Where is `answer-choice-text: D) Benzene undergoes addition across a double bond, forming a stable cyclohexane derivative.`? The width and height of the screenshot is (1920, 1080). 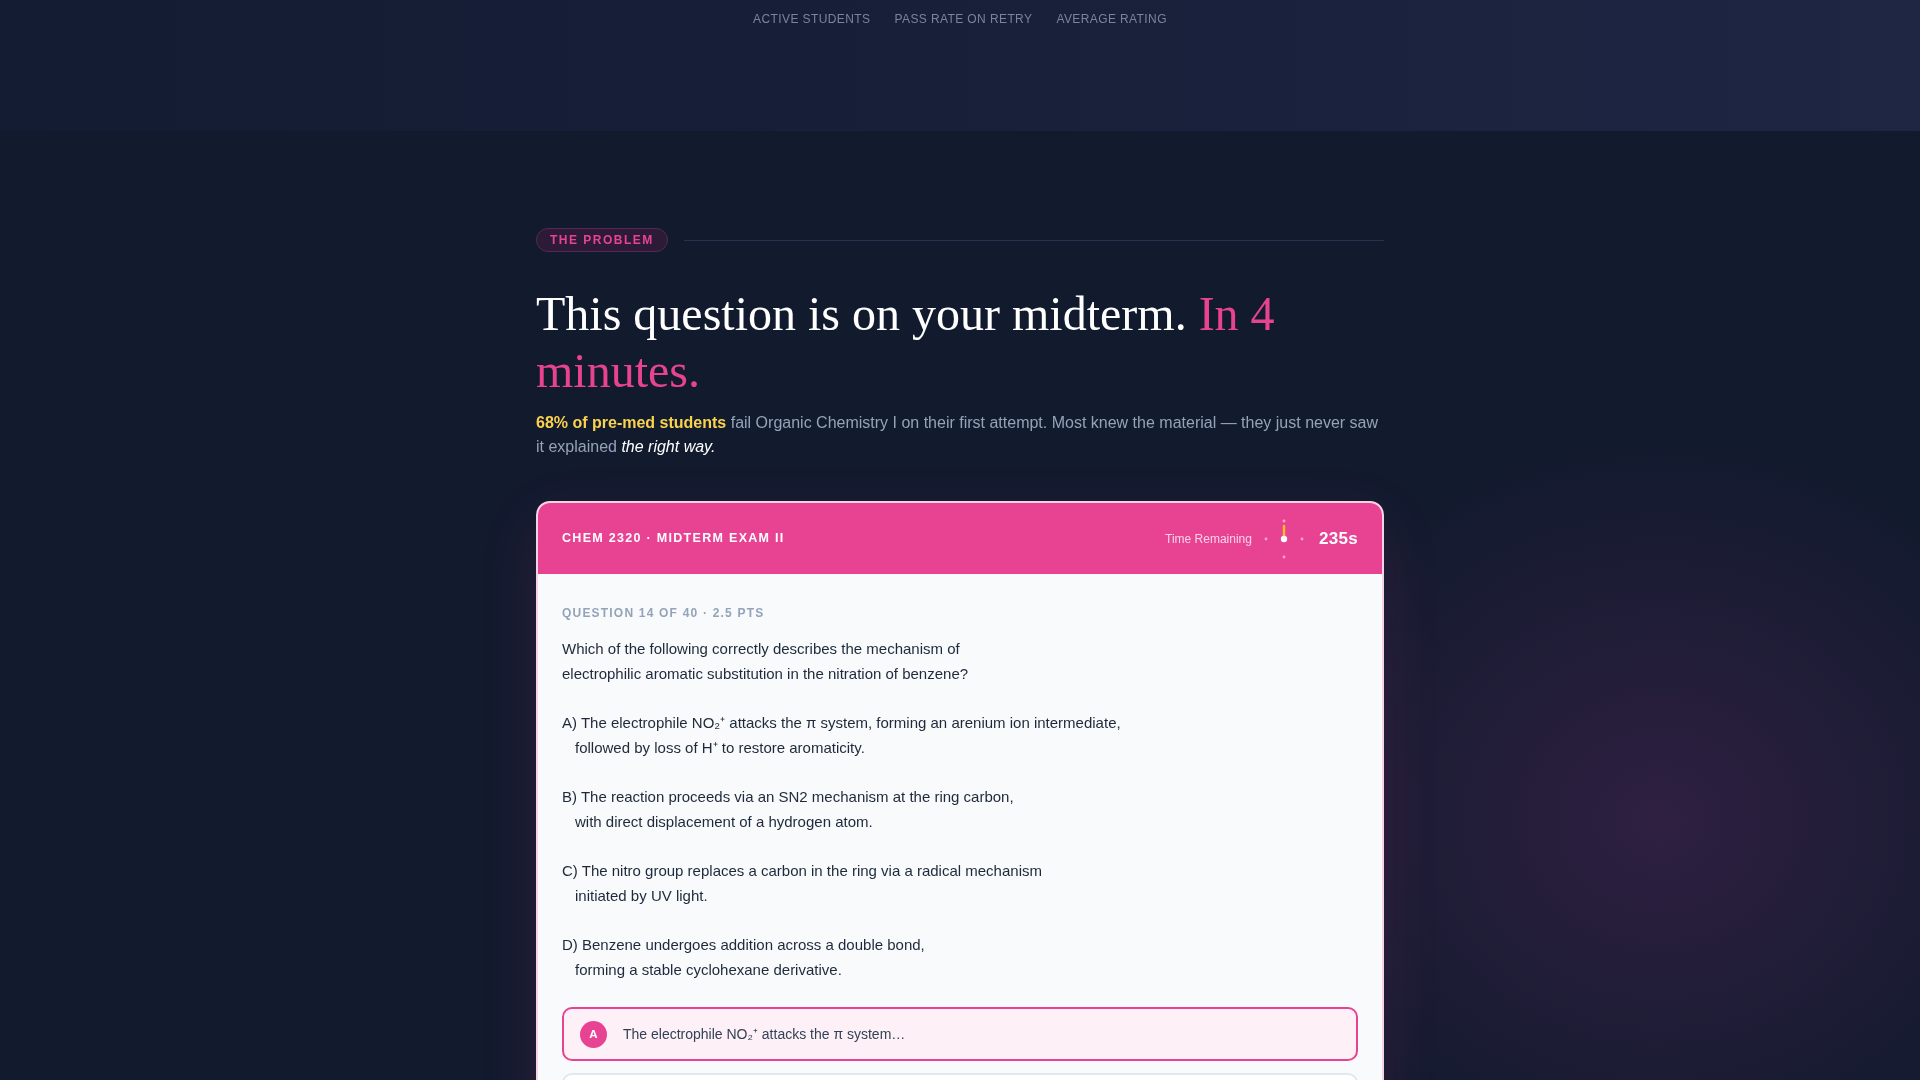 answer-choice-text: D) Benzene undergoes addition across a double bond, forming a stable cyclohexane derivative. is located at coordinates (744, 958).